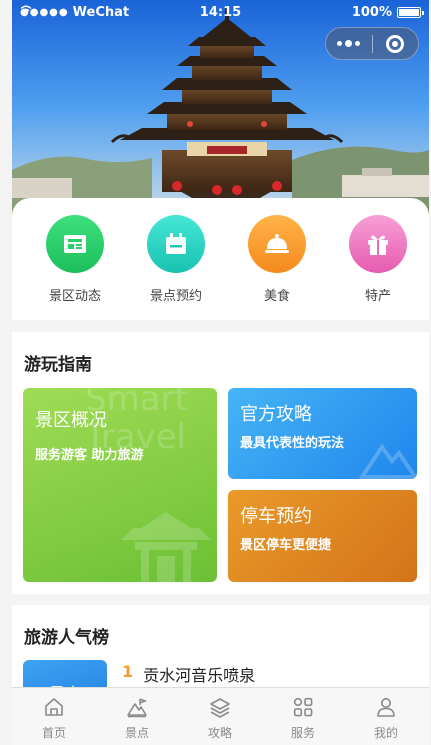 The height and width of the screenshot is (745, 431). I want to click on popularity-ranking-section: 旅游人气榜 景点 1 贡水河音乐喷泉, so click(220, 662).